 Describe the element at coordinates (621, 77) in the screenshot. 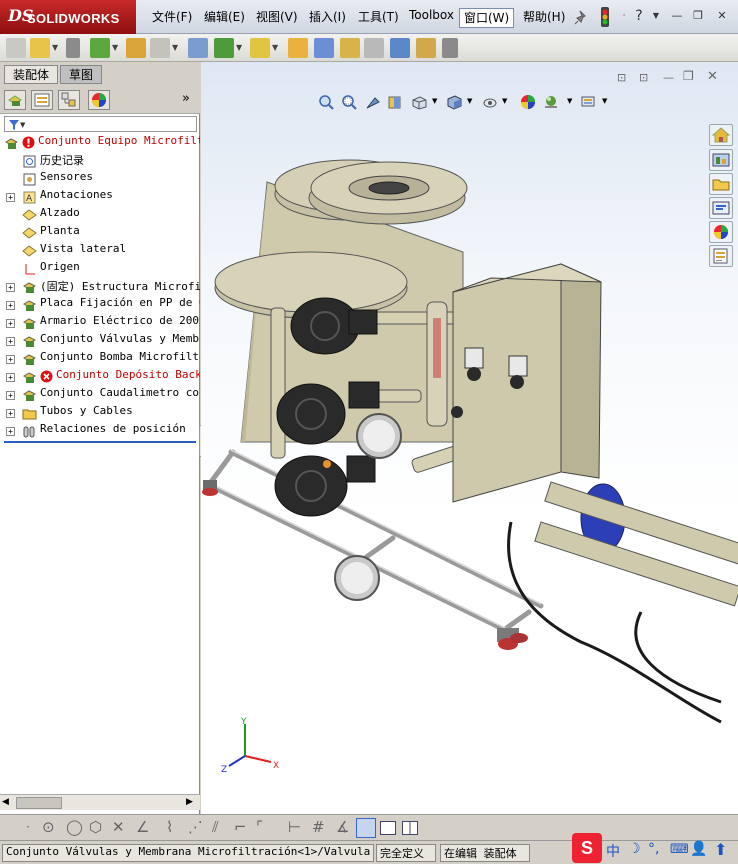

I see `viewport-tile-left-icon: ⊡` at that location.